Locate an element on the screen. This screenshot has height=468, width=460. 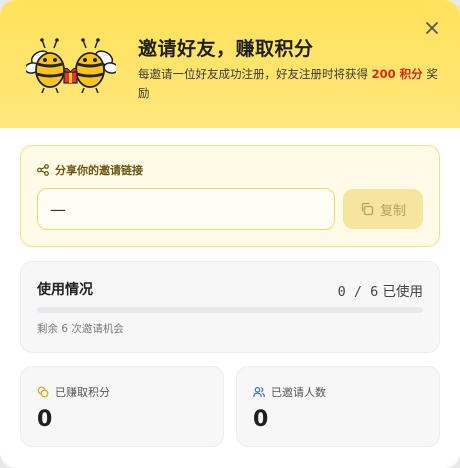
coins-icon is located at coordinates (43, 392).